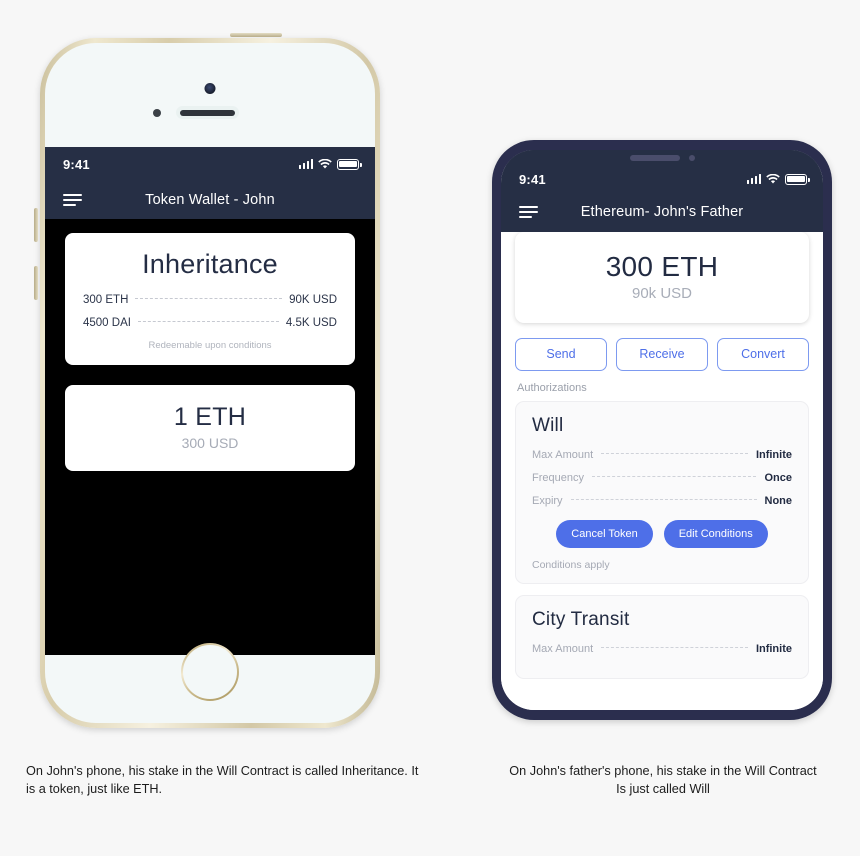  I want to click on left-page-title: Token Wallet - John, so click(210, 200).